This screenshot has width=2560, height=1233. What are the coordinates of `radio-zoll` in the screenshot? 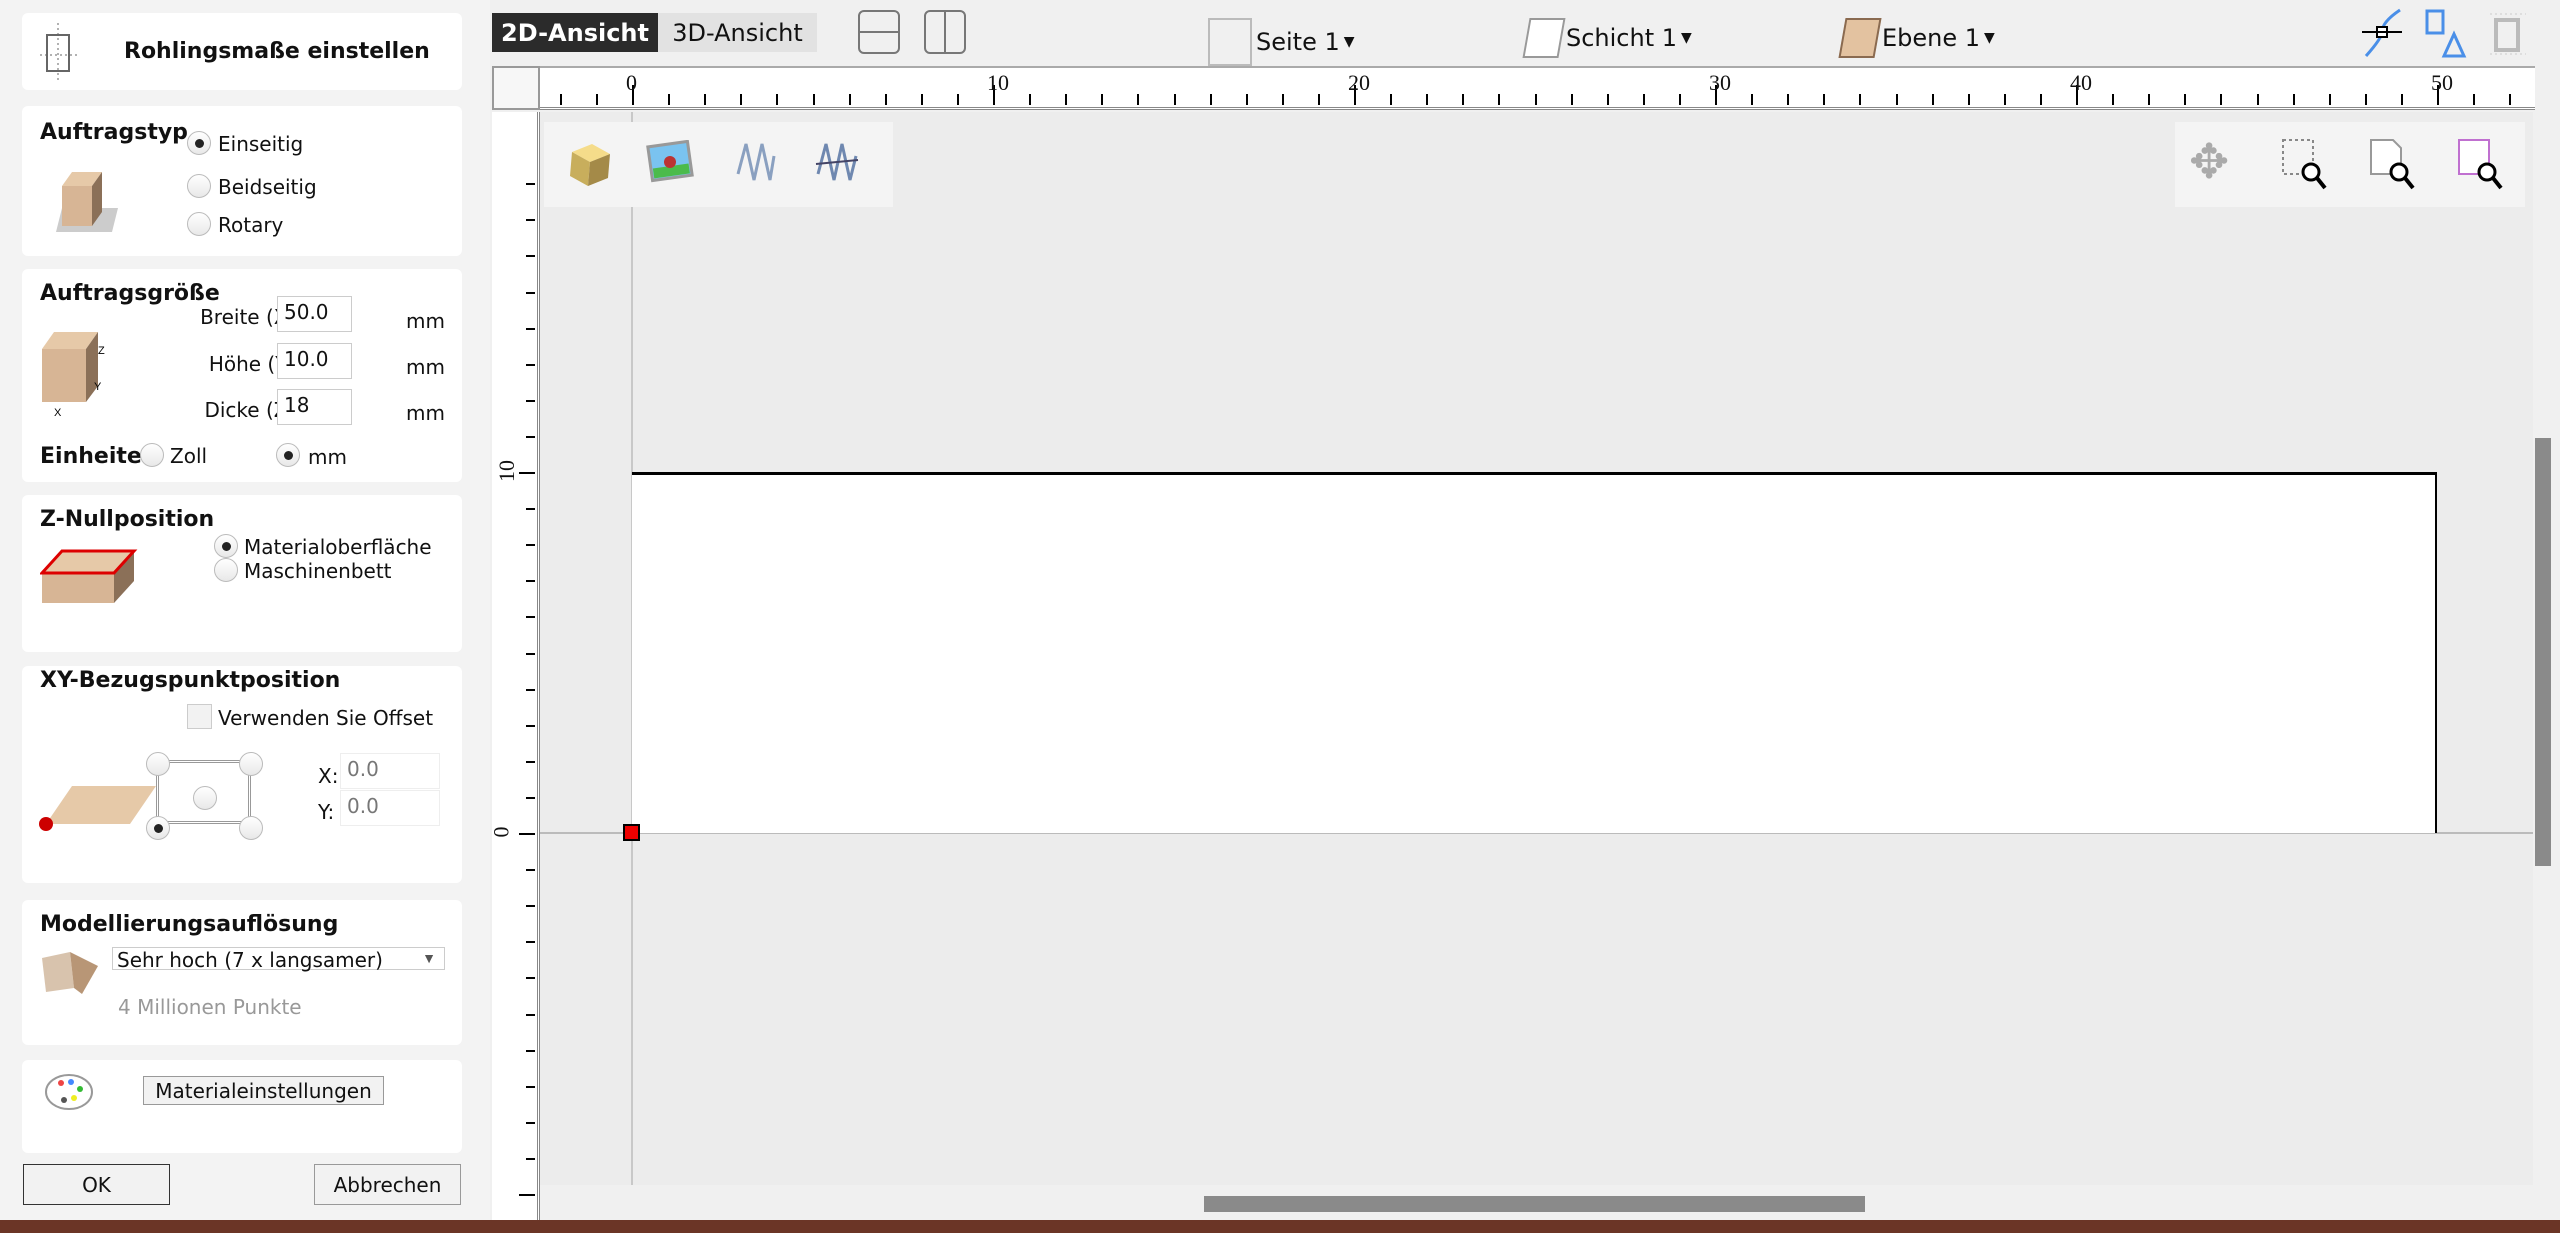 It's located at (152, 455).